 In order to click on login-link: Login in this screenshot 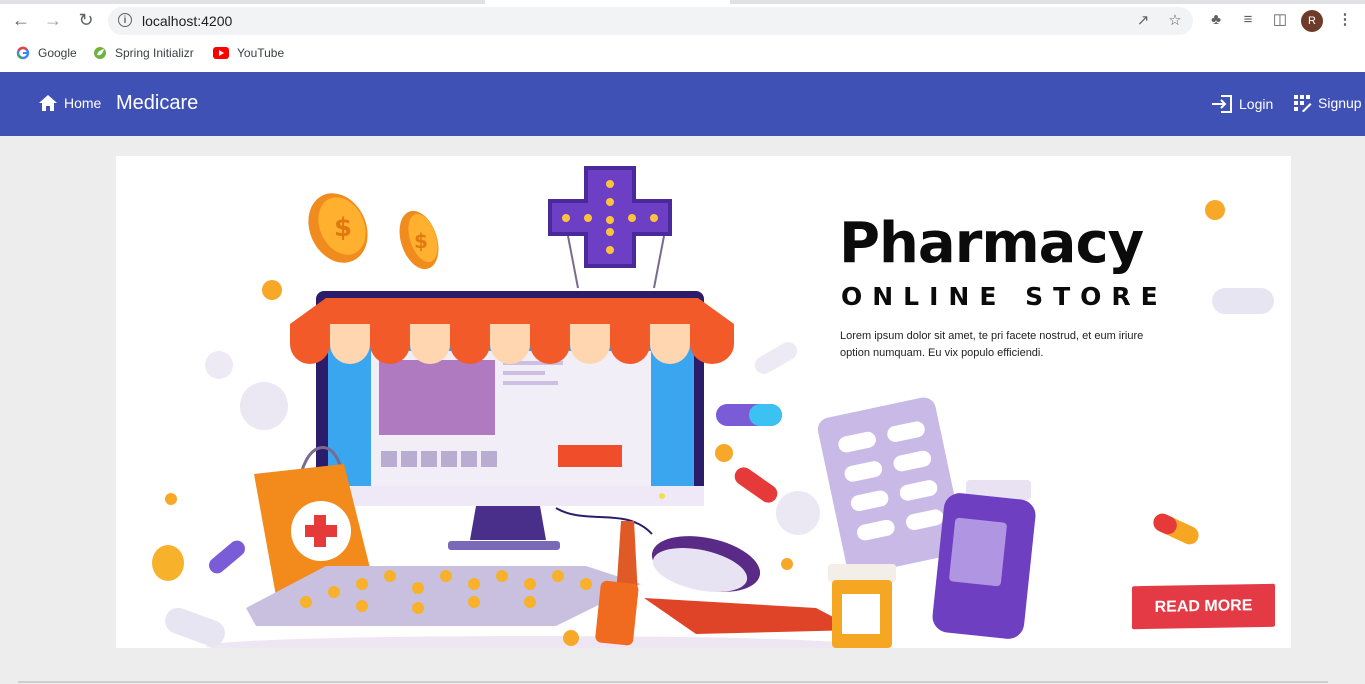, I will do `click(1242, 104)`.